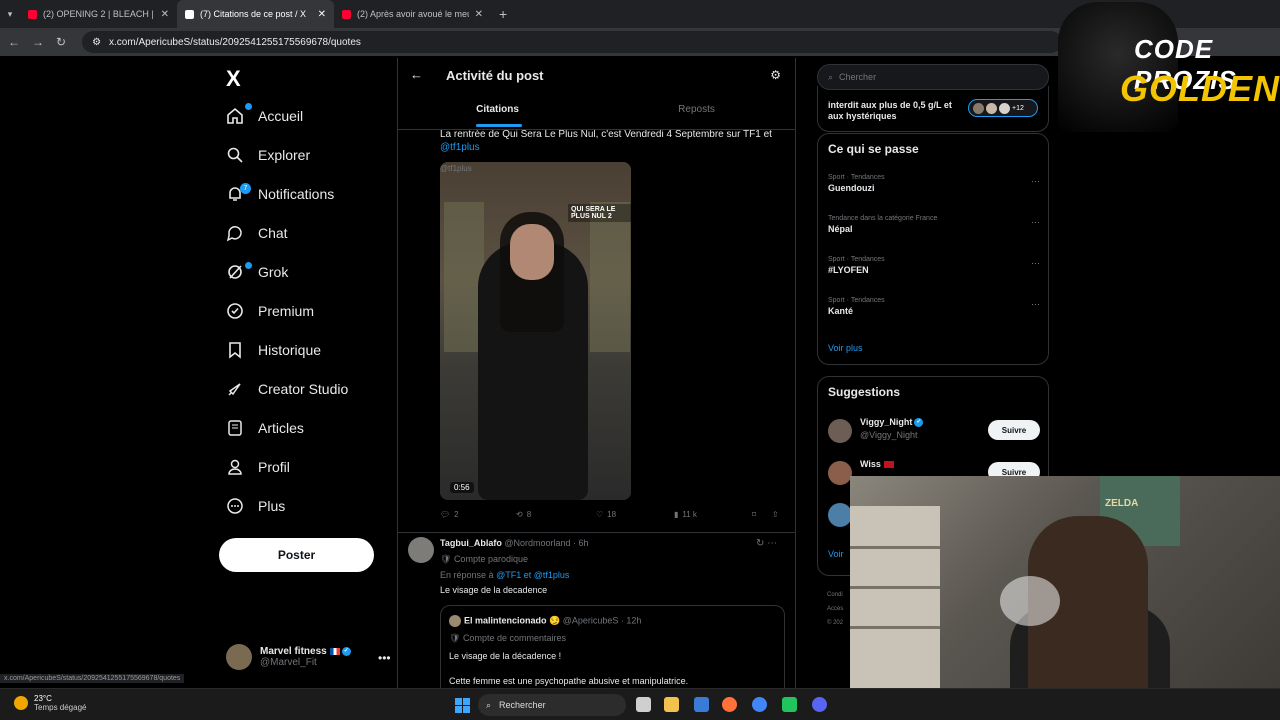  What do you see at coordinates (556, 514) in the screenshot?
I see `repost-button: ⟲ 8` at bounding box center [556, 514].